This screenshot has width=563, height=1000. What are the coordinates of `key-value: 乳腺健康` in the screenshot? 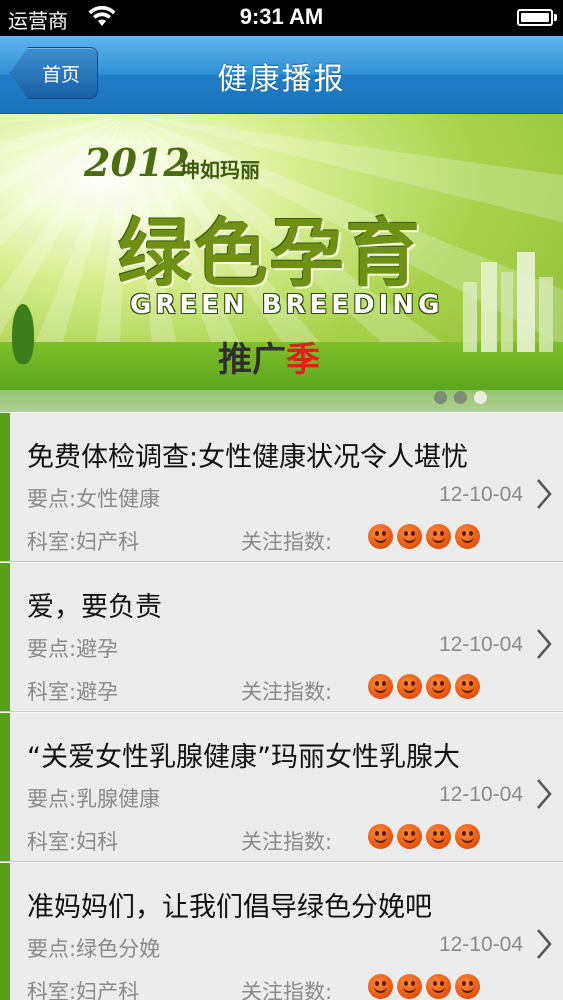 It's located at (118, 799).